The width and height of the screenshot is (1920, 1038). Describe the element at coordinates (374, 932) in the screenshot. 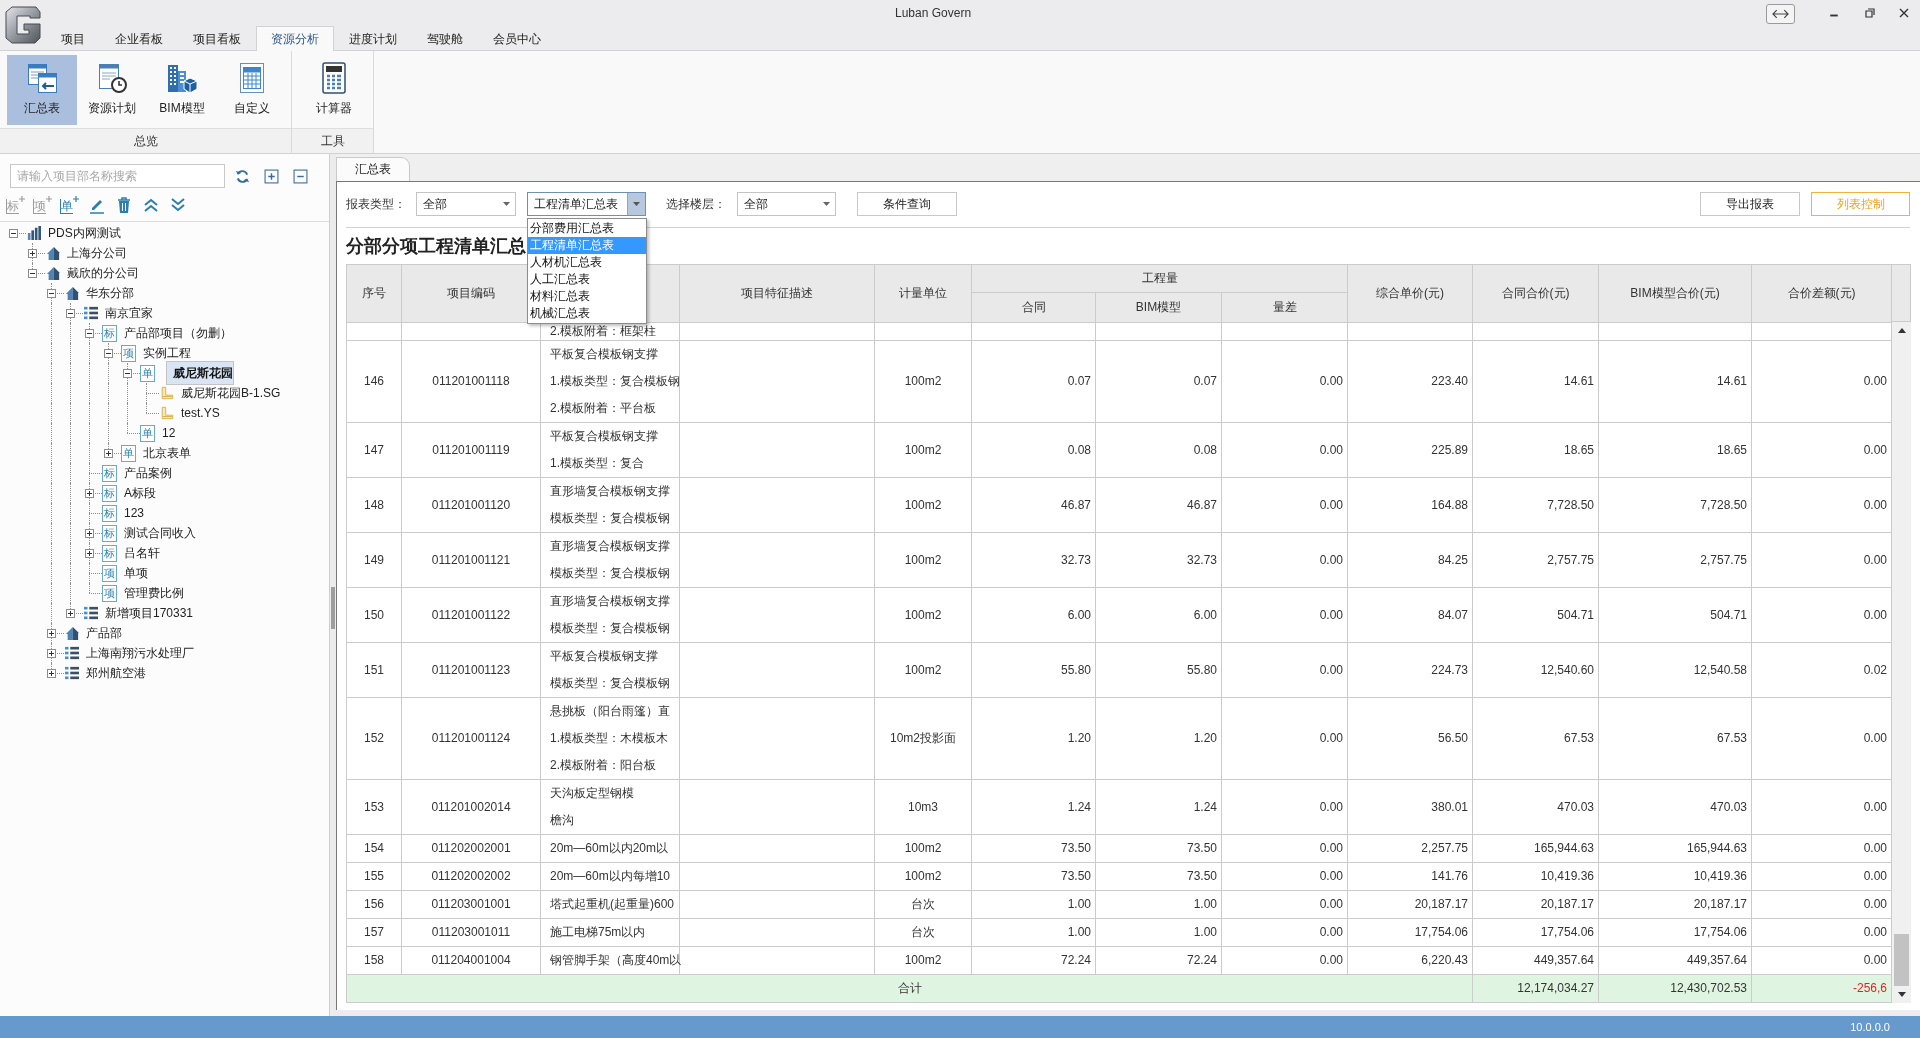

I see `table-cell: 157` at that location.